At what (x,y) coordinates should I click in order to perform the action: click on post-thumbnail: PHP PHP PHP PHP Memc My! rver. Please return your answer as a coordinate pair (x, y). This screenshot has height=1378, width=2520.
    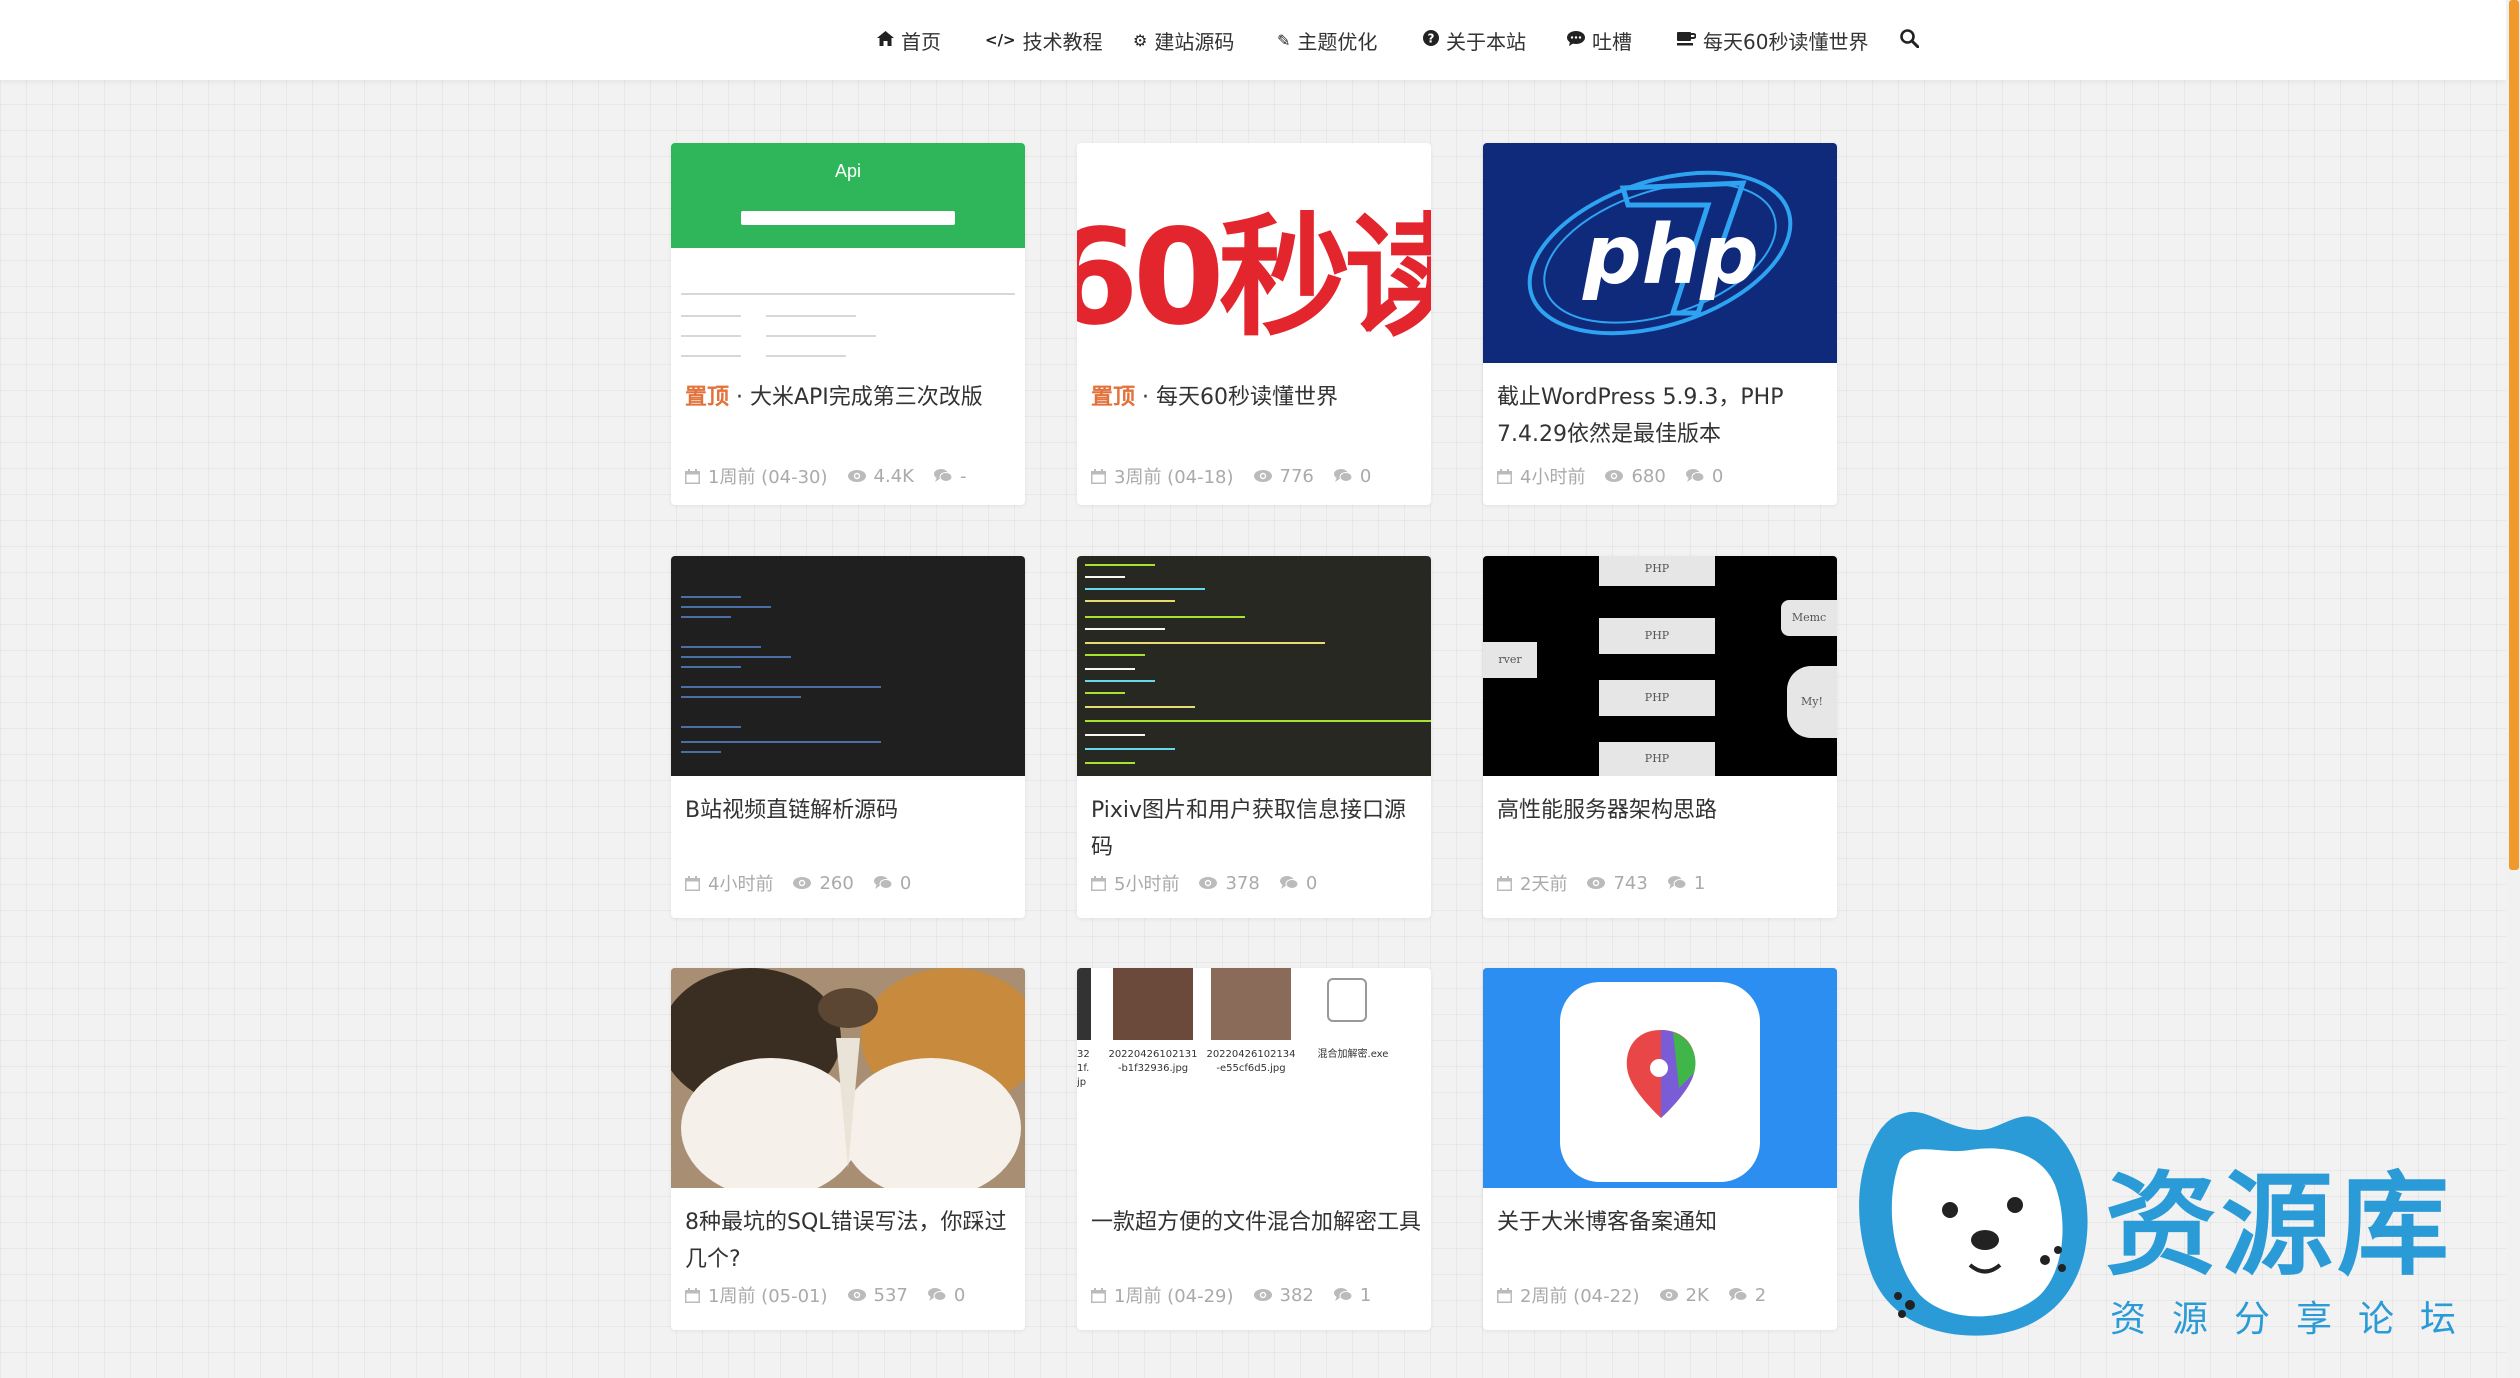
    Looking at the image, I should click on (1660, 666).